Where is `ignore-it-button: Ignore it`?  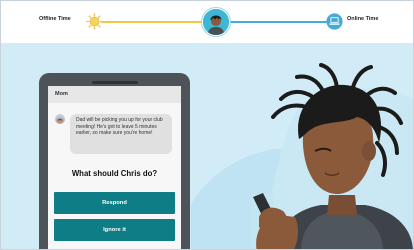
ignore-it-button: Ignore it is located at coordinates (114, 230).